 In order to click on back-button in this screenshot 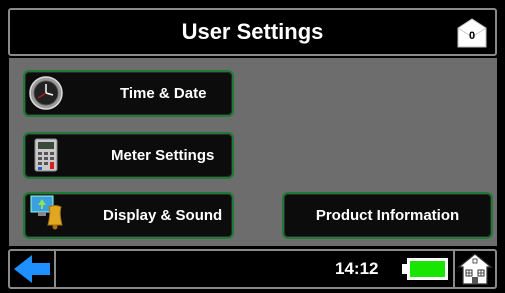, I will do `click(33, 269)`.